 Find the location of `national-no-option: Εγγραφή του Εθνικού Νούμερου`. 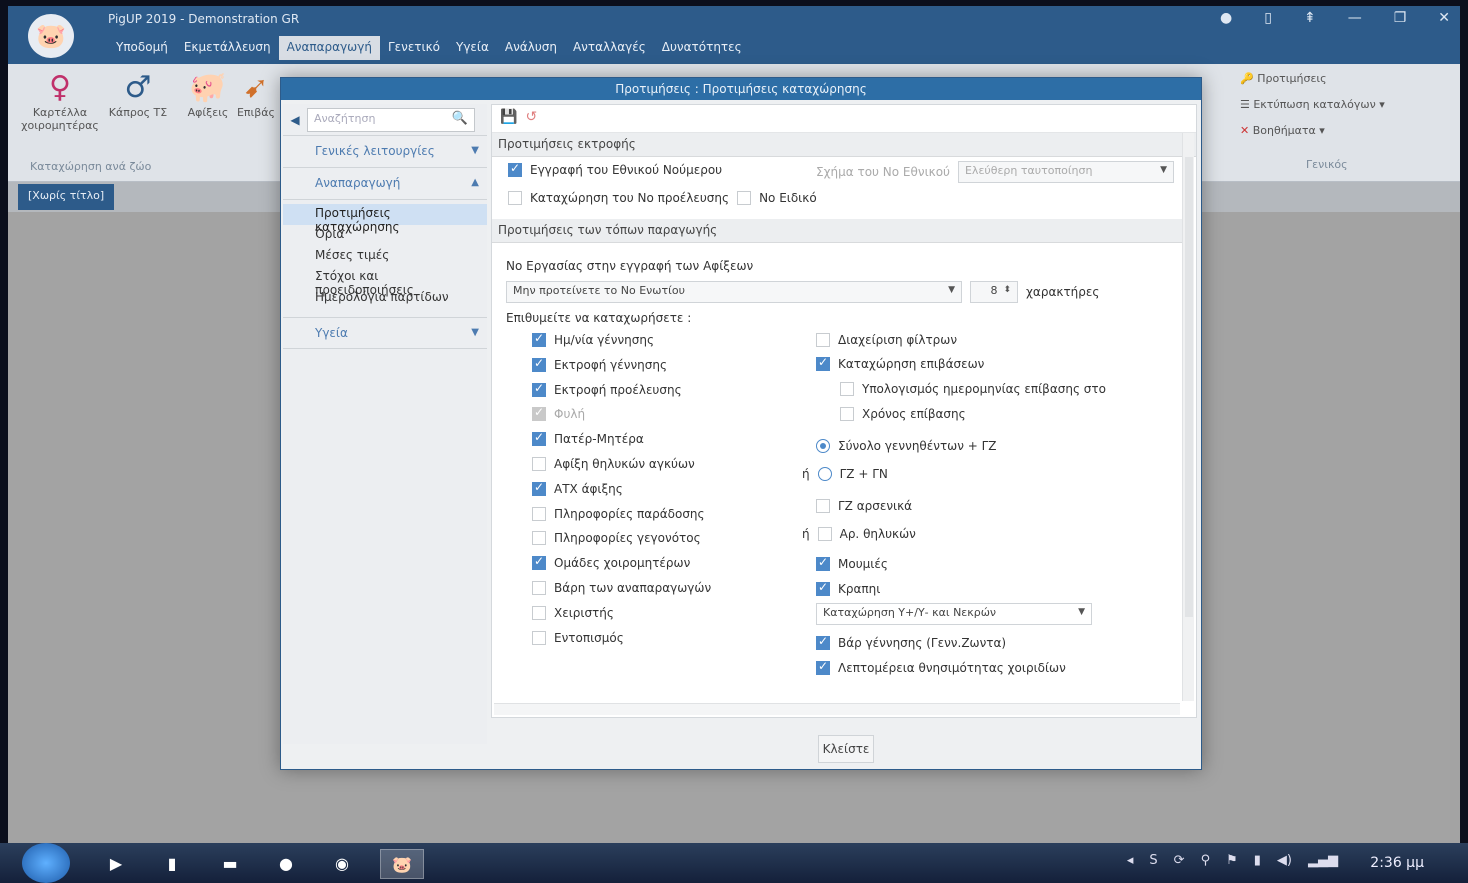

national-no-option: Εγγραφή του Εθνικού Νούμερου is located at coordinates (615, 169).